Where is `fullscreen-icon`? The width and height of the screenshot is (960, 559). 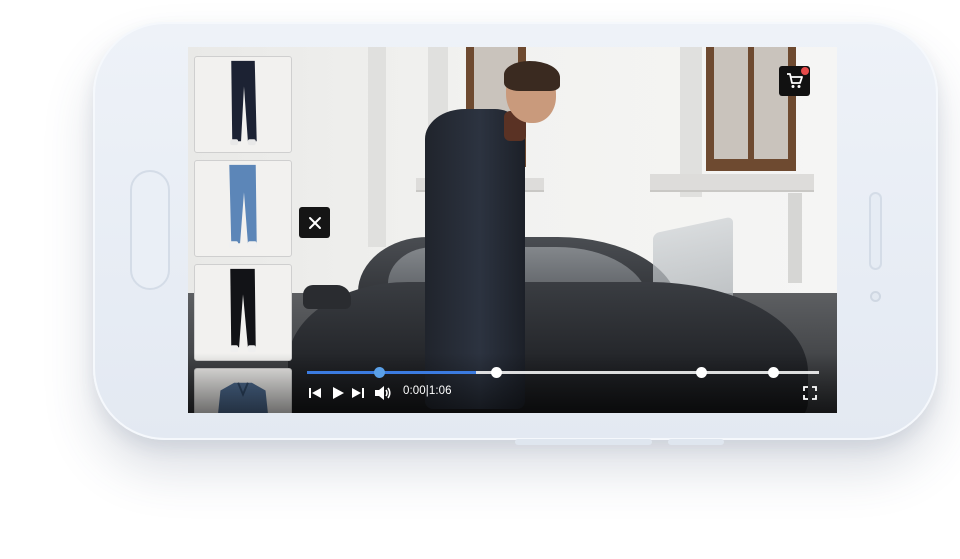
fullscreen-icon is located at coordinates (810, 393).